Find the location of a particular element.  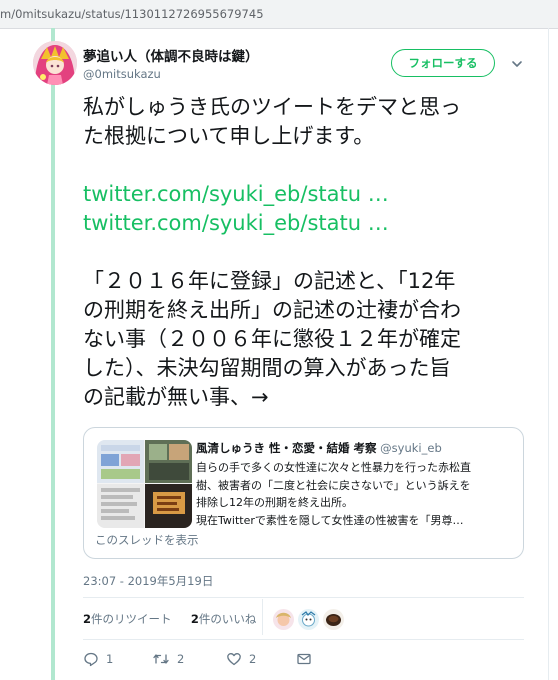

like-action: 2 is located at coordinates (241, 660).